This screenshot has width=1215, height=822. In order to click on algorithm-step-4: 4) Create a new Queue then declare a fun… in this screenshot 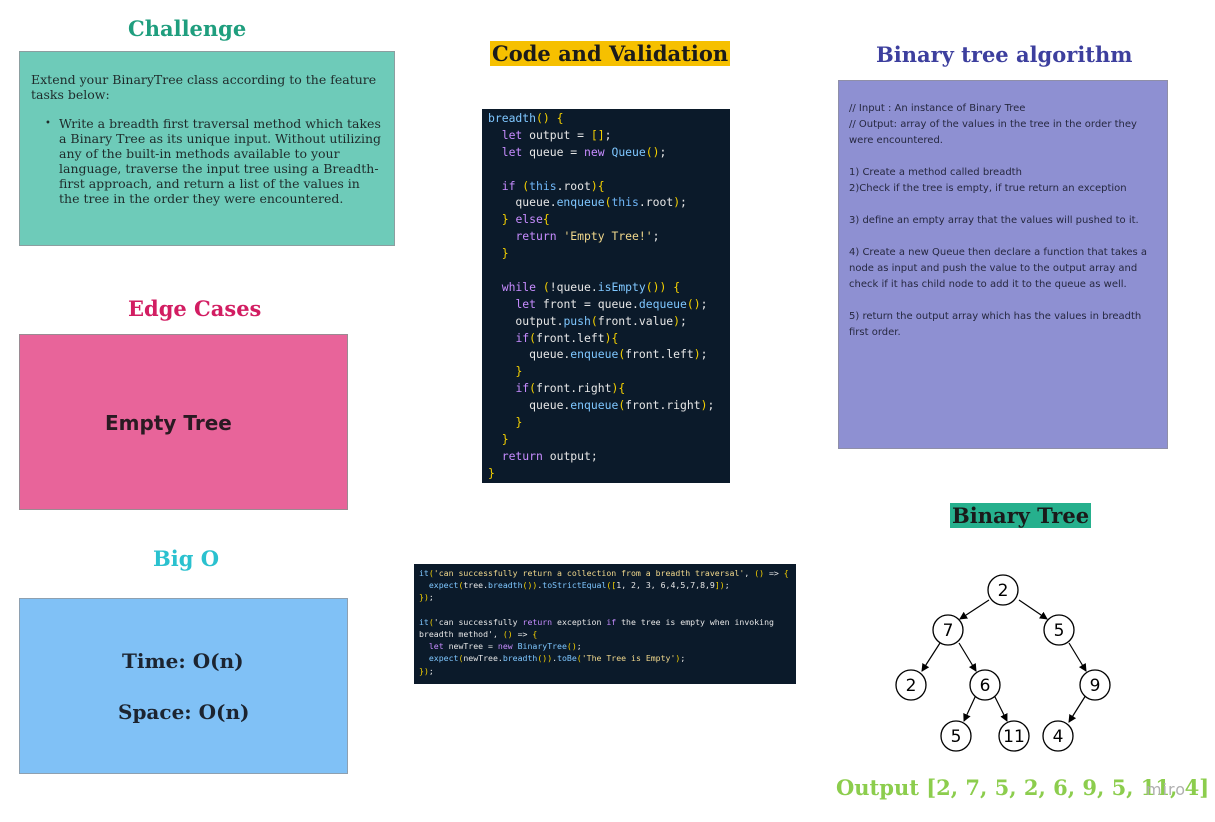, I will do `click(998, 268)`.